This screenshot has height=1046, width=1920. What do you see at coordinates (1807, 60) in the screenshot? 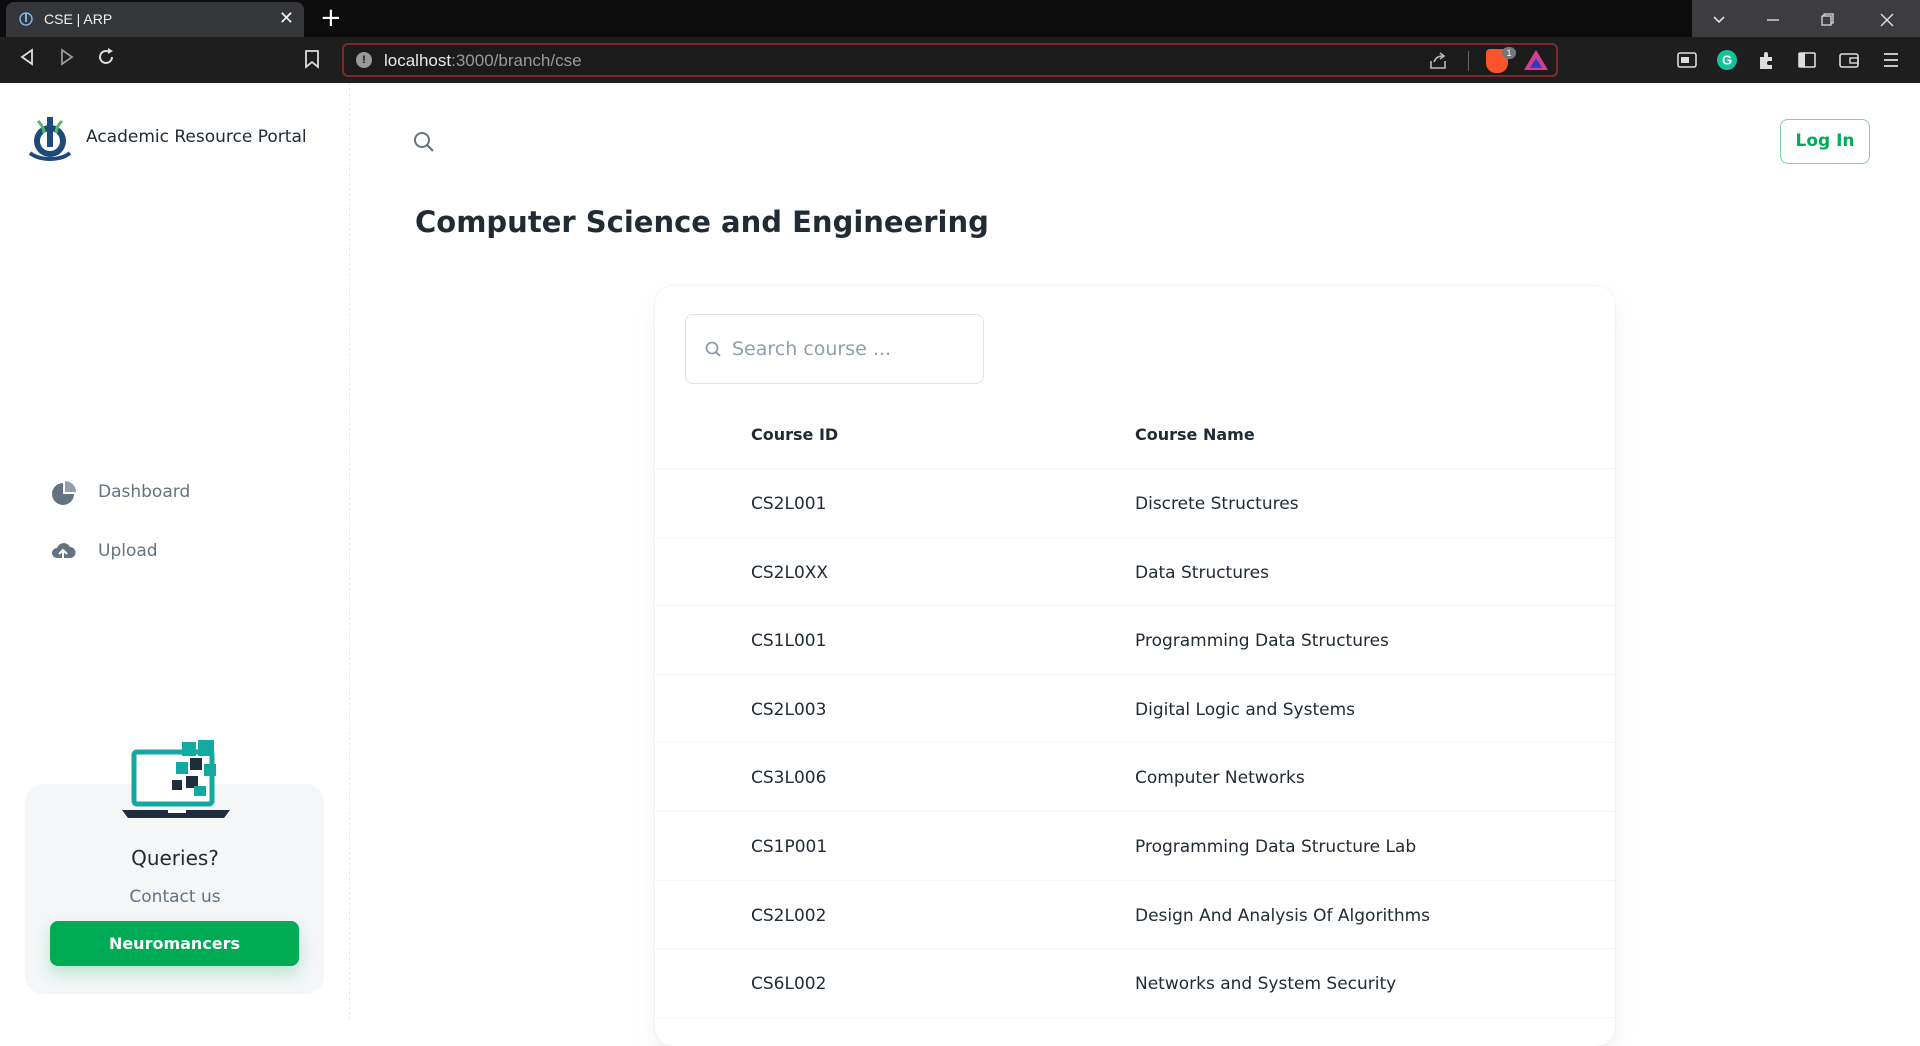
I see `sidebar-toggle-icon` at bounding box center [1807, 60].